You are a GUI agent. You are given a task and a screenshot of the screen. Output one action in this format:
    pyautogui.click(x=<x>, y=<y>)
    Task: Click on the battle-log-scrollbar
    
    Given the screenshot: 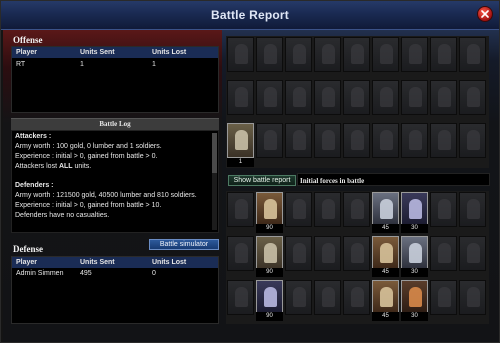 What is the action you would take?
    pyautogui.click(x=214, y=181)
    